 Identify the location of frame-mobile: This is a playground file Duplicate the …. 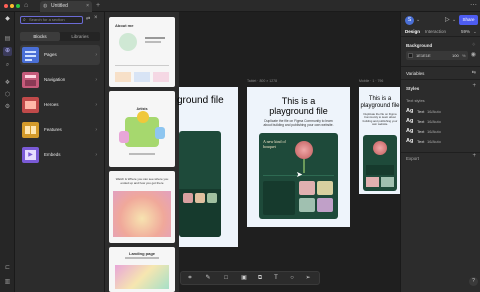
(380, 140).